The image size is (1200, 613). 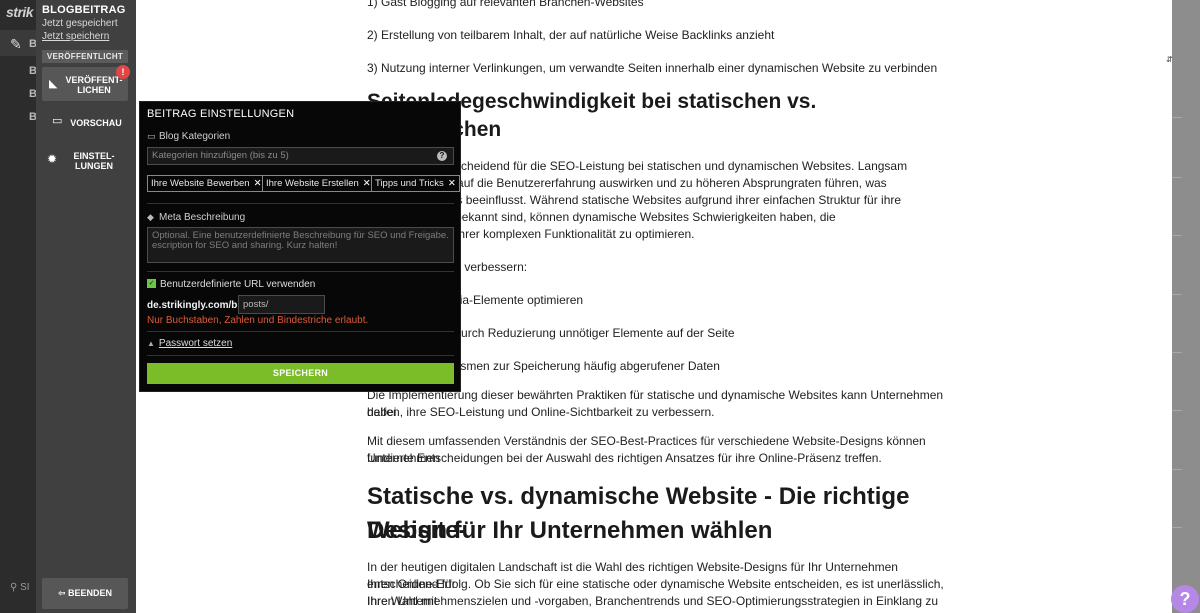 I want to click on category-tag: Ihre Website Erstellen ✕, so click(x=318, y=183).